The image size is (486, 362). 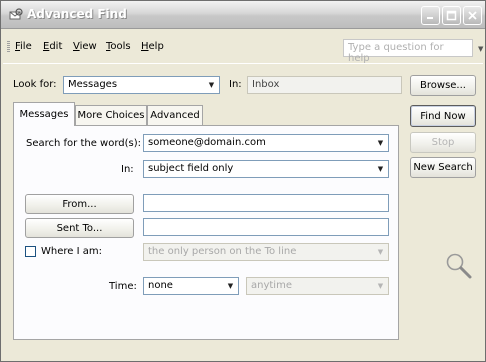 I want to click on in-field-value: subject field only, so click(x=191, y=168).